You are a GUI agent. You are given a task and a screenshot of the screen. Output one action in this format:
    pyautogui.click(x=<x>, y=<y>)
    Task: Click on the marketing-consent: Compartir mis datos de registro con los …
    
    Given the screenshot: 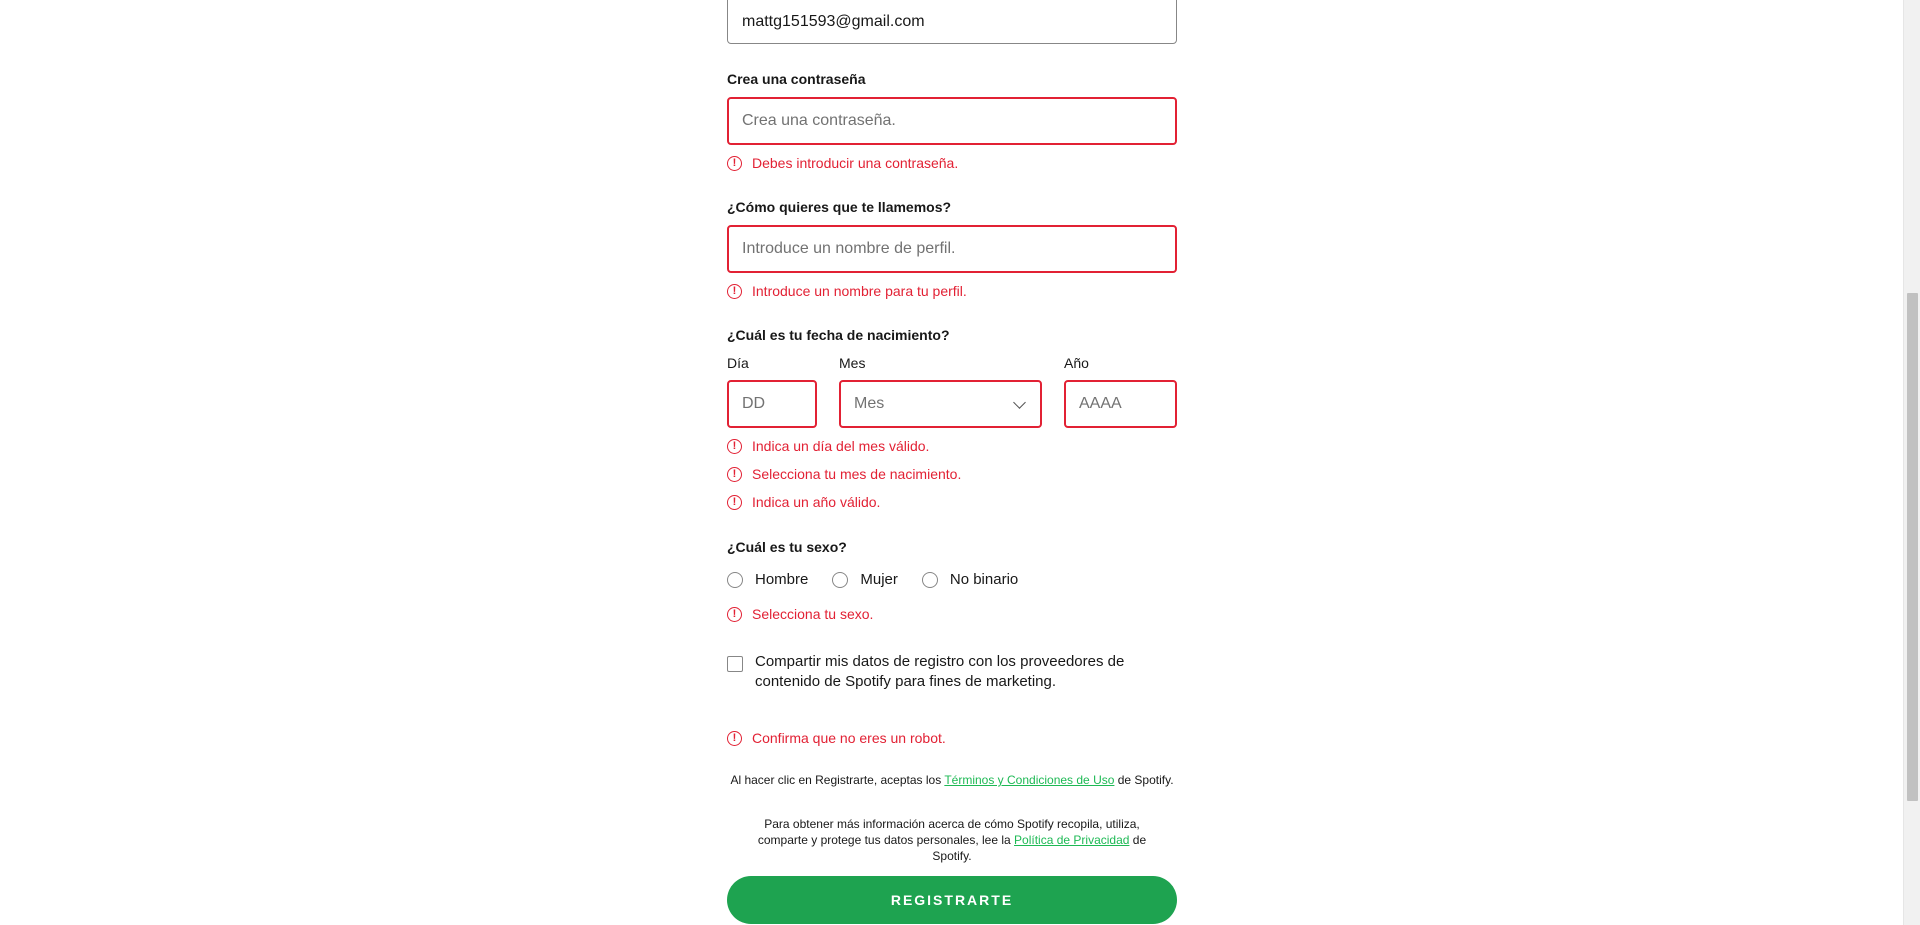 What is the action you would take?
    pyautogui.click(x=937, y=672)
    